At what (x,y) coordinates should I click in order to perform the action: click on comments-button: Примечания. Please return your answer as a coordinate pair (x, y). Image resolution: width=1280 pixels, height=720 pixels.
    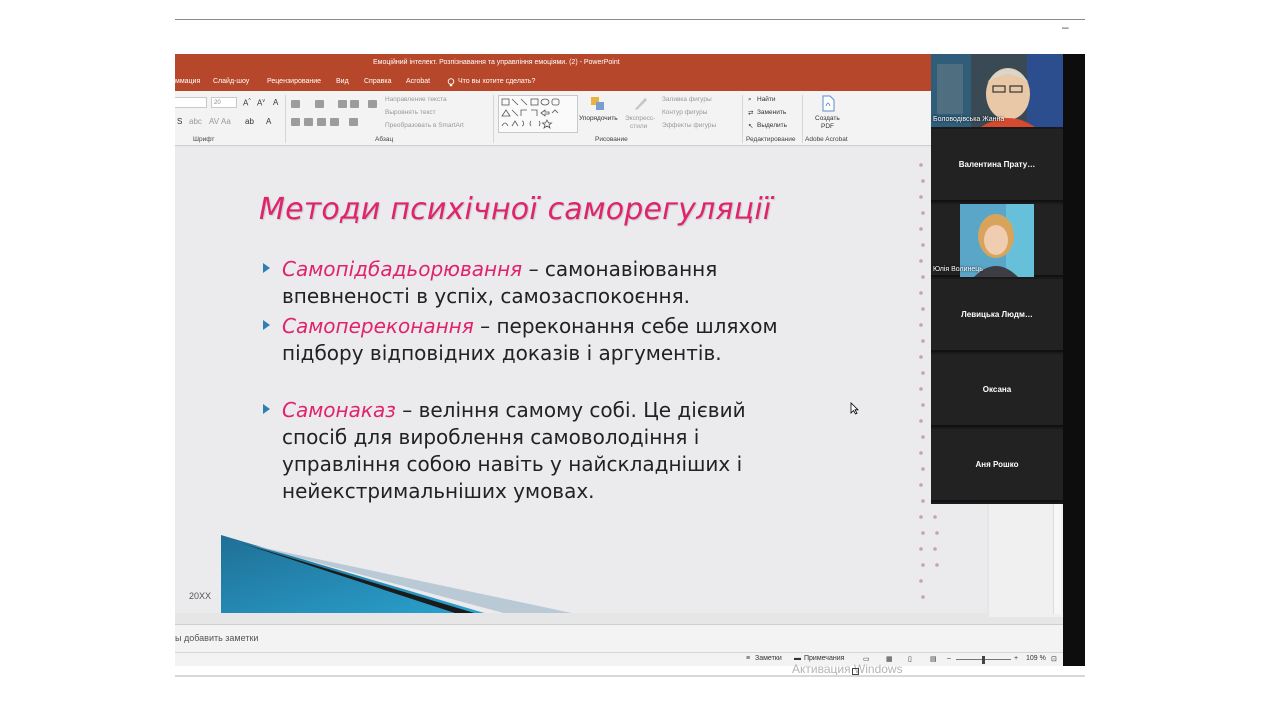
    Looking at the image, I should click on (824, 658).